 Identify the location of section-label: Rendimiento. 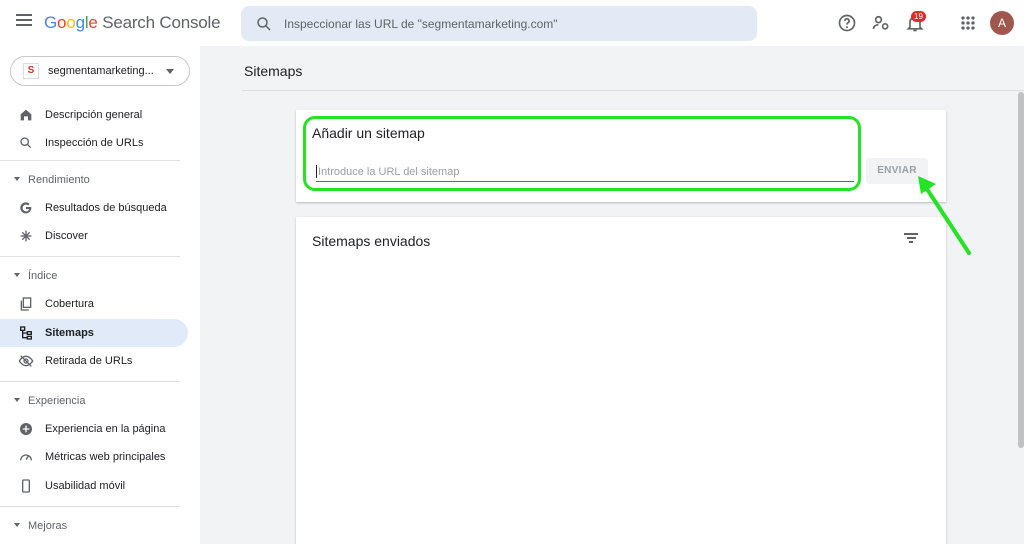
(59, 180).